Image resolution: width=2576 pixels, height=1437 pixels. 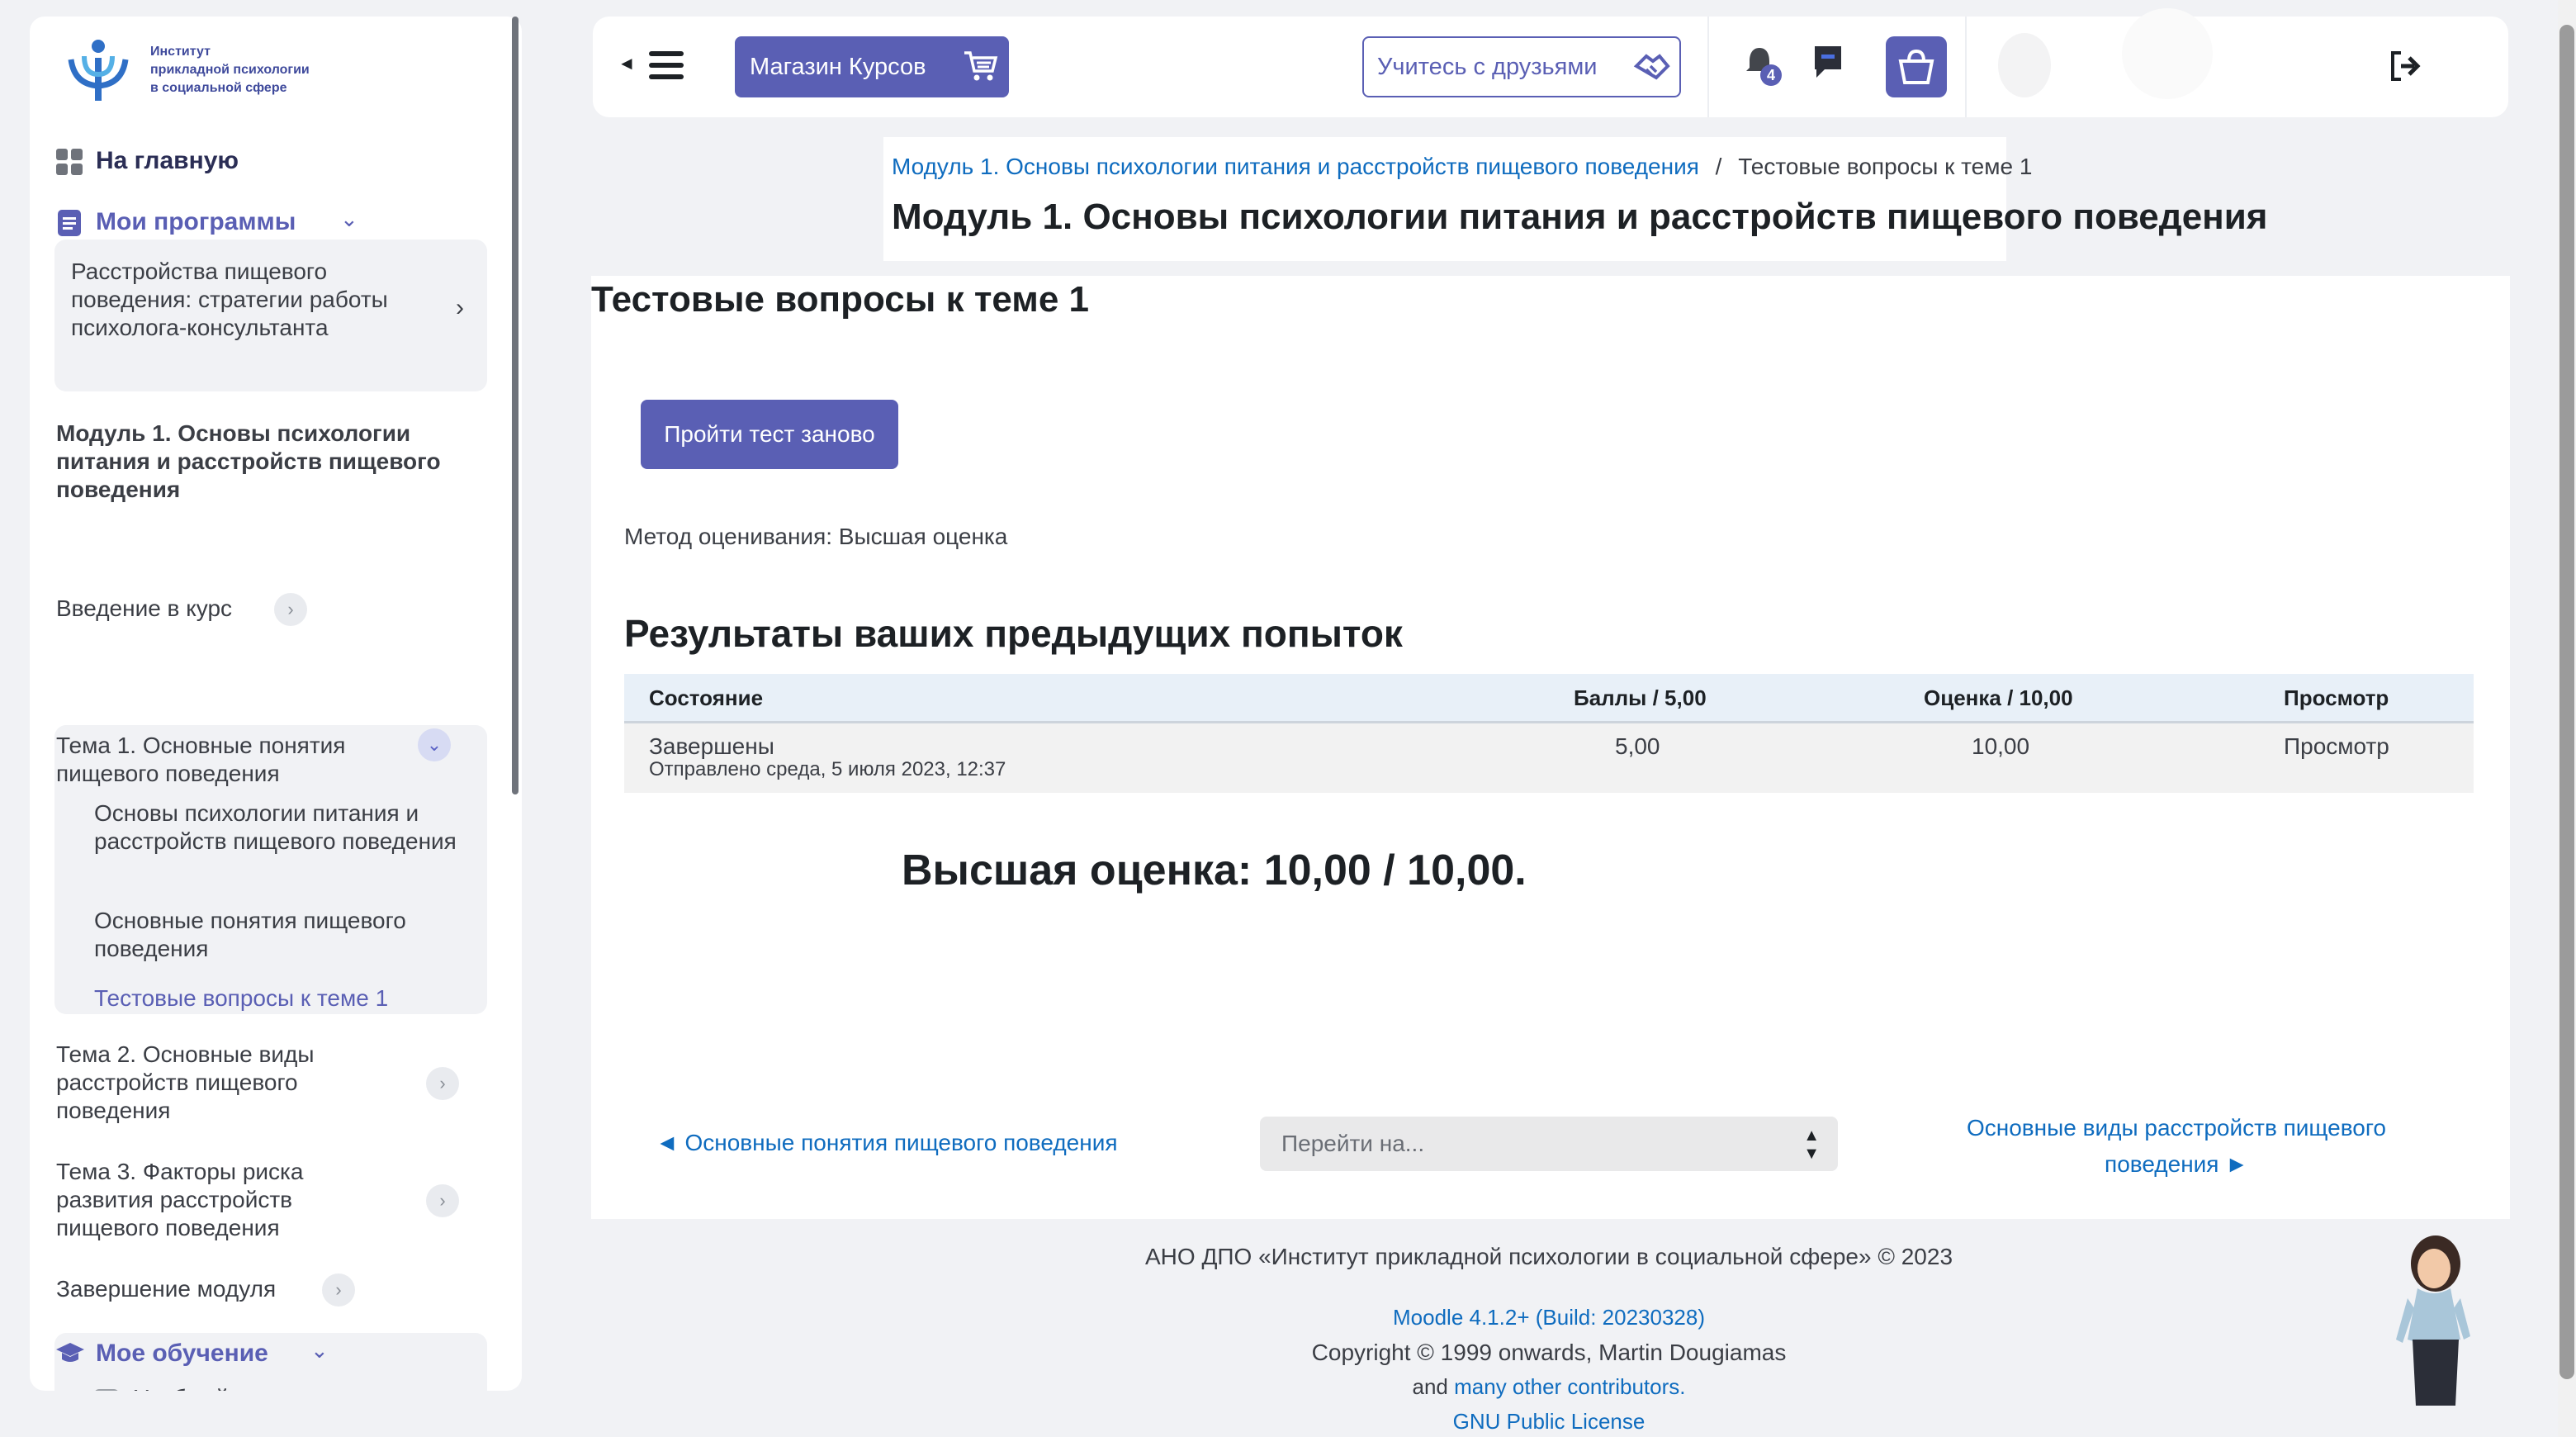 I want to click on footer-contributors: and many other contributors., so click(x=1549, y=1387).